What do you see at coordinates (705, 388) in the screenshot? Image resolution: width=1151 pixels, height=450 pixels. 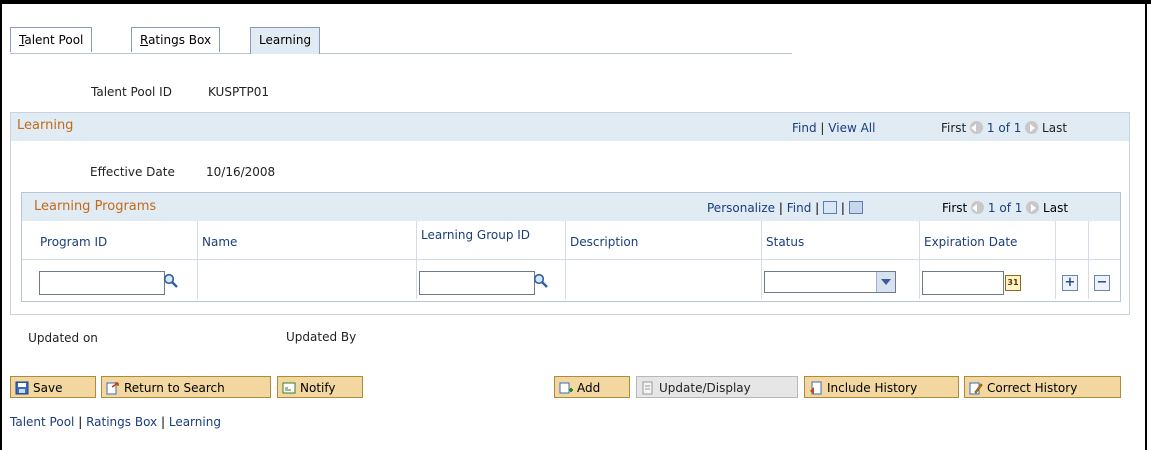 I see `update-display-label: Update/Display` at bounding box center [705, 388].